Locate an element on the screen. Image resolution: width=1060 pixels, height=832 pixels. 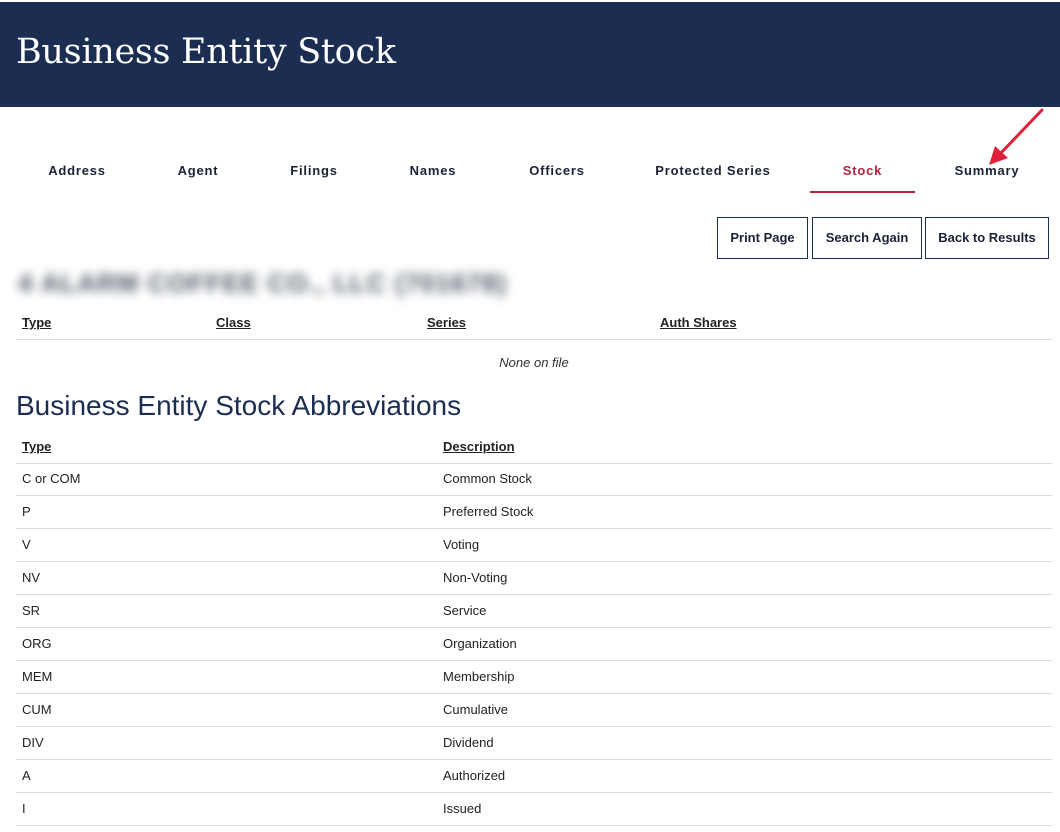
entity-name: 4 ALARM COFFEE CO., LLC (701678) is located at coordinates (262, 283).